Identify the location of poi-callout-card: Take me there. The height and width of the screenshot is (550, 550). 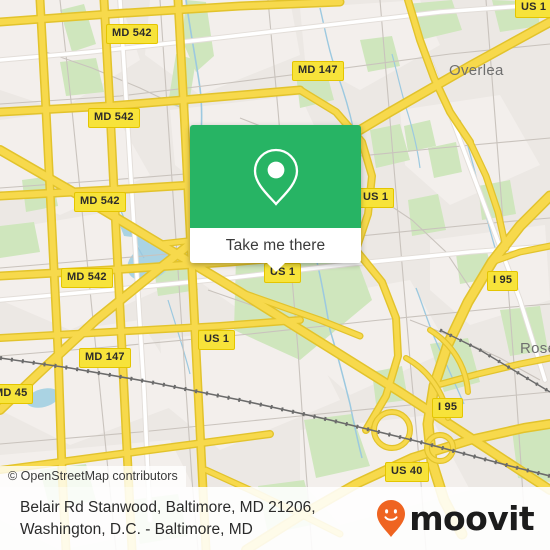
(275, 198).